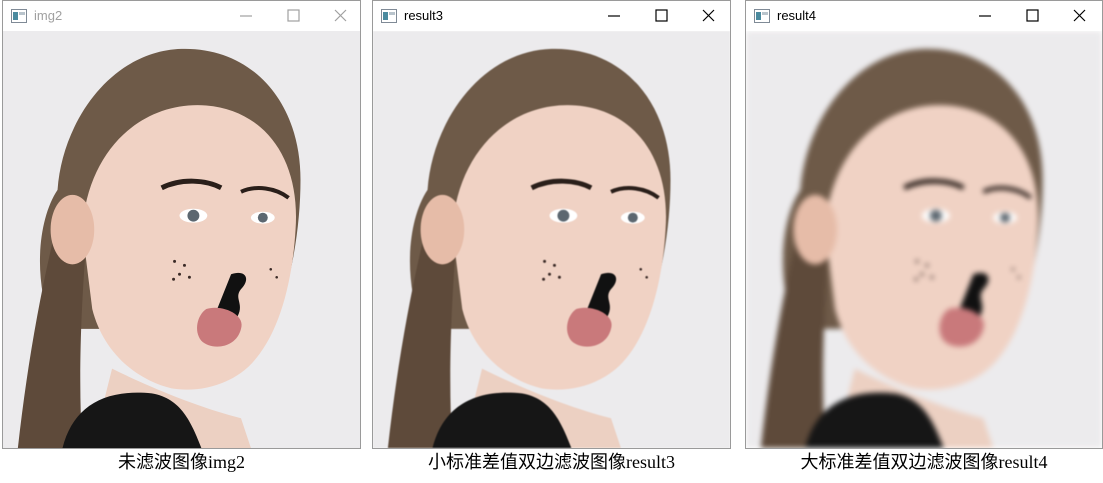 The width and height of the screenshot is (1103, 483). Describe the element at coordinates (181, 462) in the screenshot. I see `image-caption: 未滤波图像img2` at that location.